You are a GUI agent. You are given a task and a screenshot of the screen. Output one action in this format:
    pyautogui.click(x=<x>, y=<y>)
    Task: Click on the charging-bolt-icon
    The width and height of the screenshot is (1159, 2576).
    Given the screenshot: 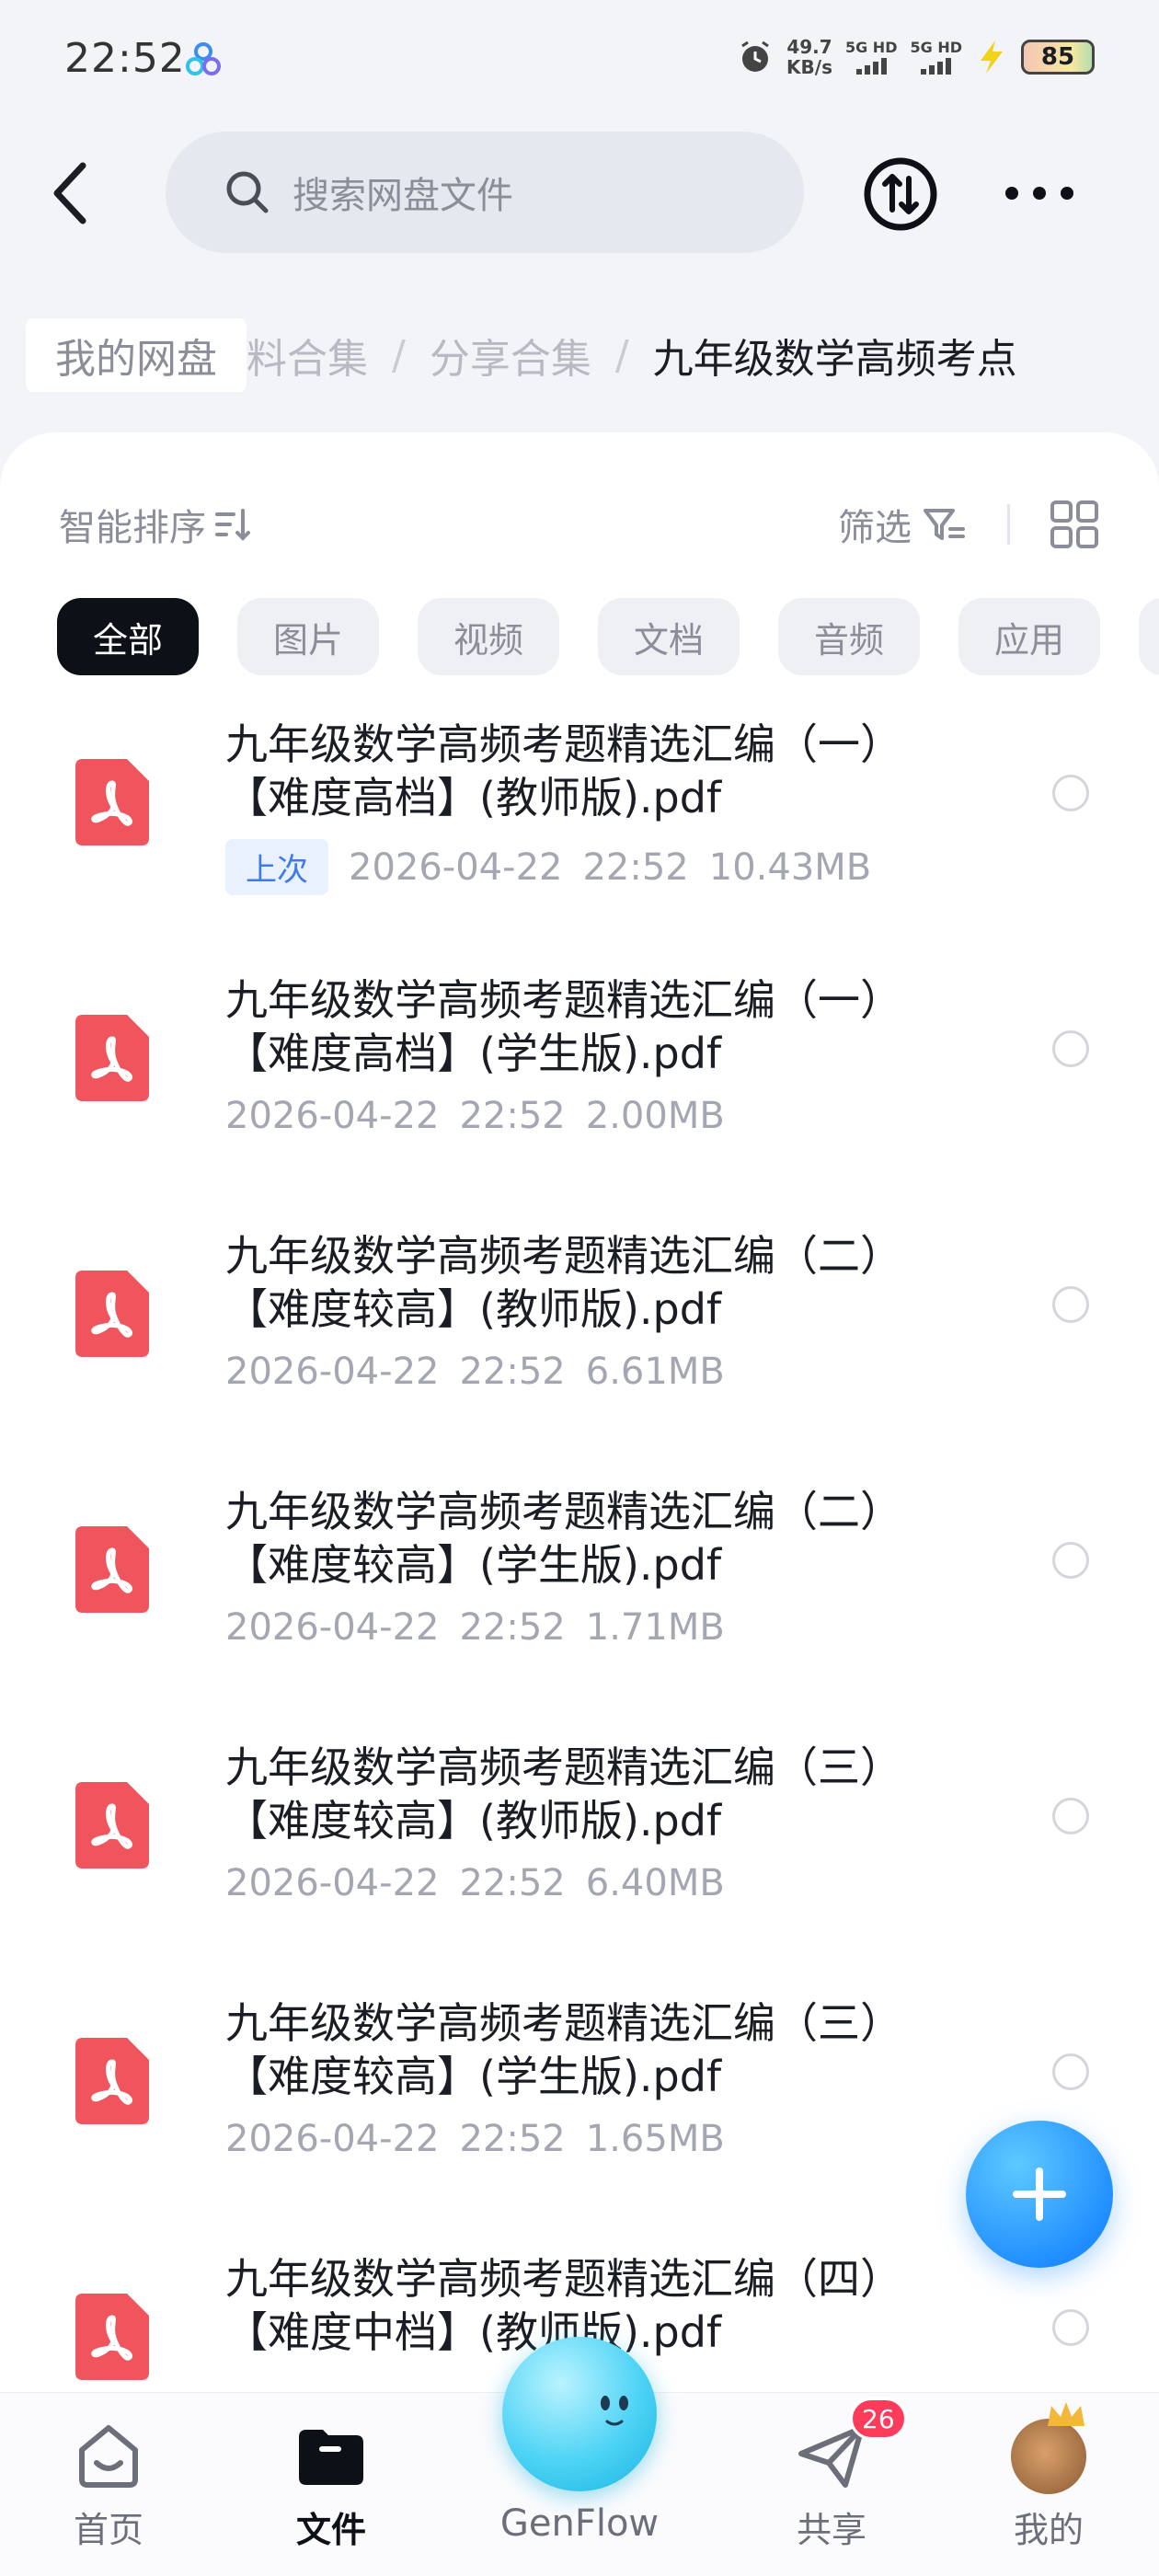 What is the action you would take?
    pyautogui.click(x=992, y=57)
    